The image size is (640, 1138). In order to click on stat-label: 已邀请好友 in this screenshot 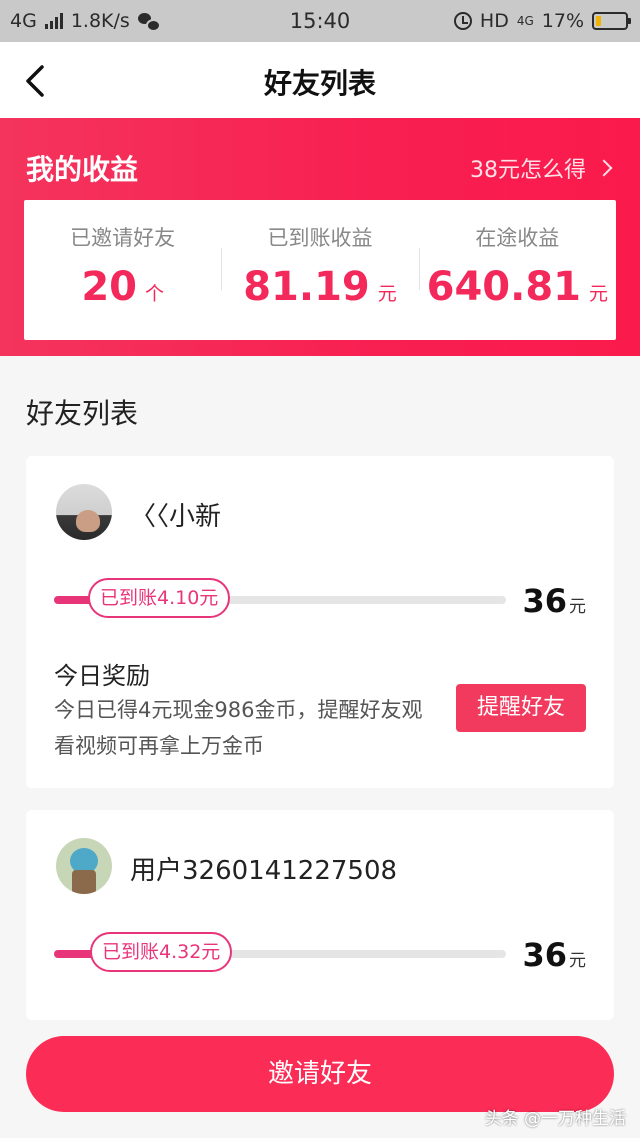, I will do `click(123, 238)`.